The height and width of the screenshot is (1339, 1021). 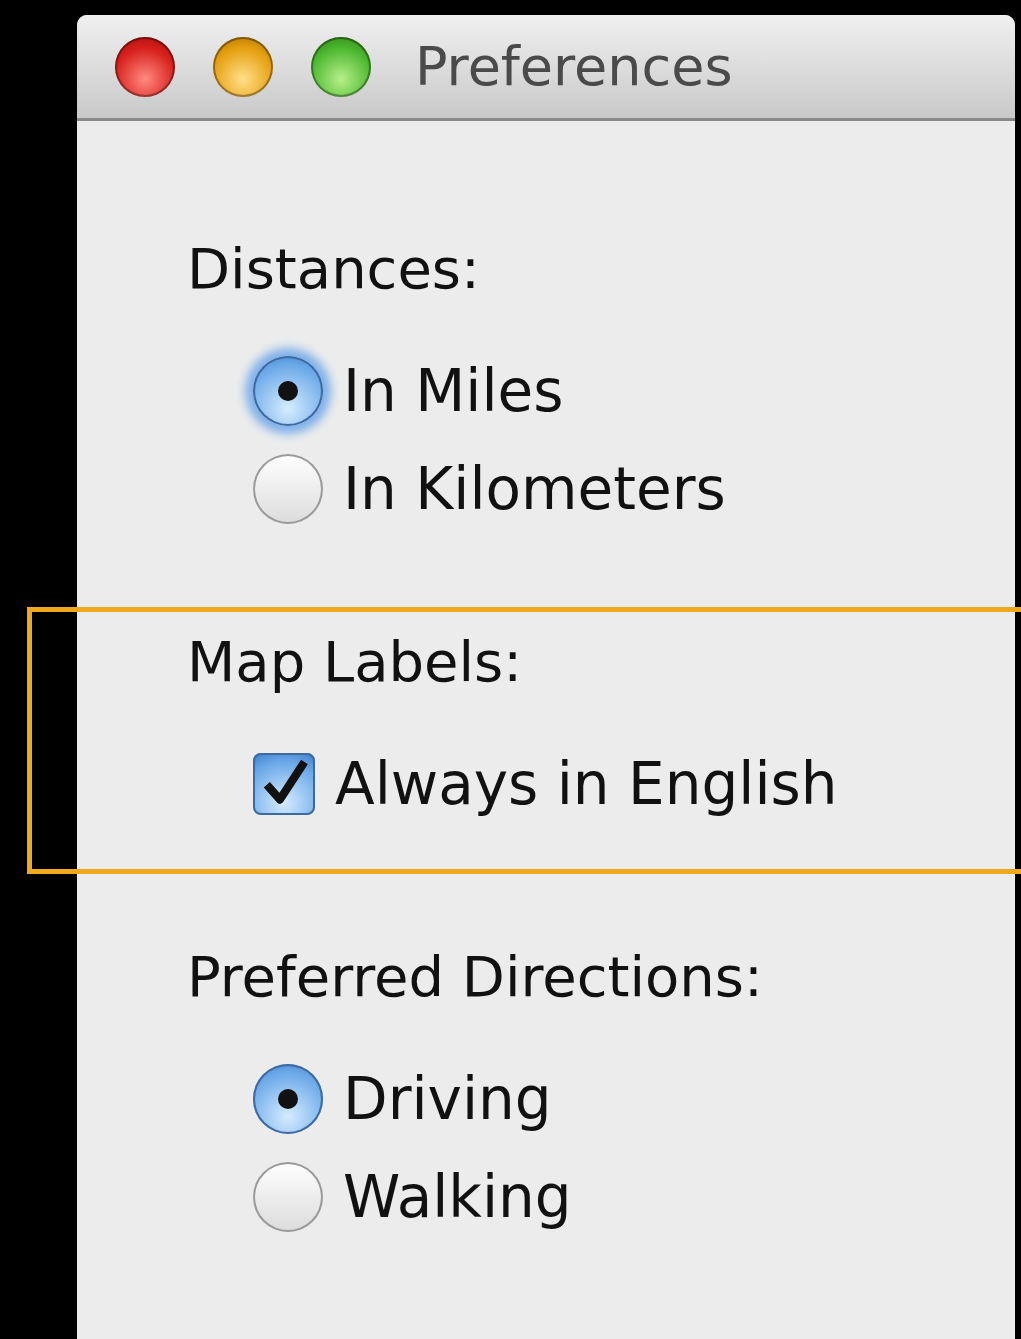 I want to click on section-heading: Preferred Directions:, so click(x=475, y=977).